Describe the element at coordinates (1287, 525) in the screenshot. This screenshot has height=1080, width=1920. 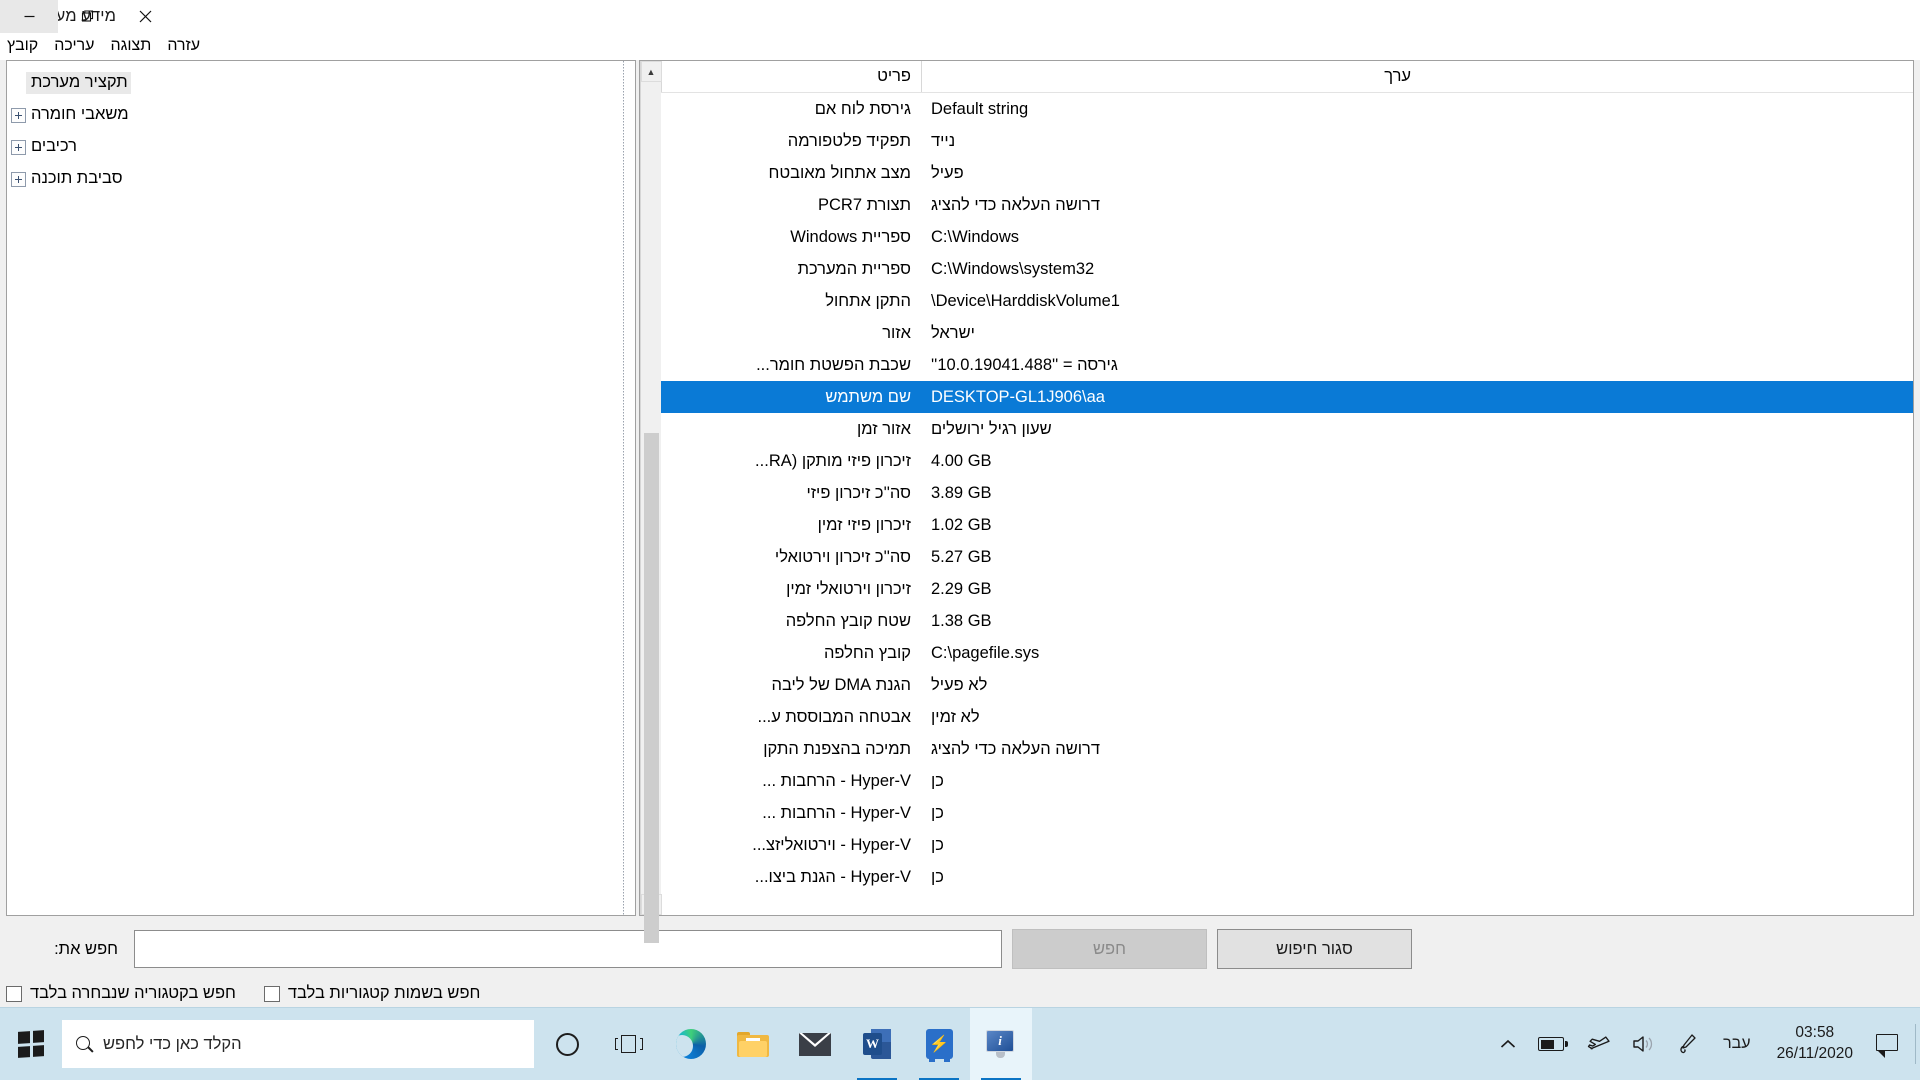
I see `table-row: זיכרון פיזי זמין 1.02 GB` at that location.